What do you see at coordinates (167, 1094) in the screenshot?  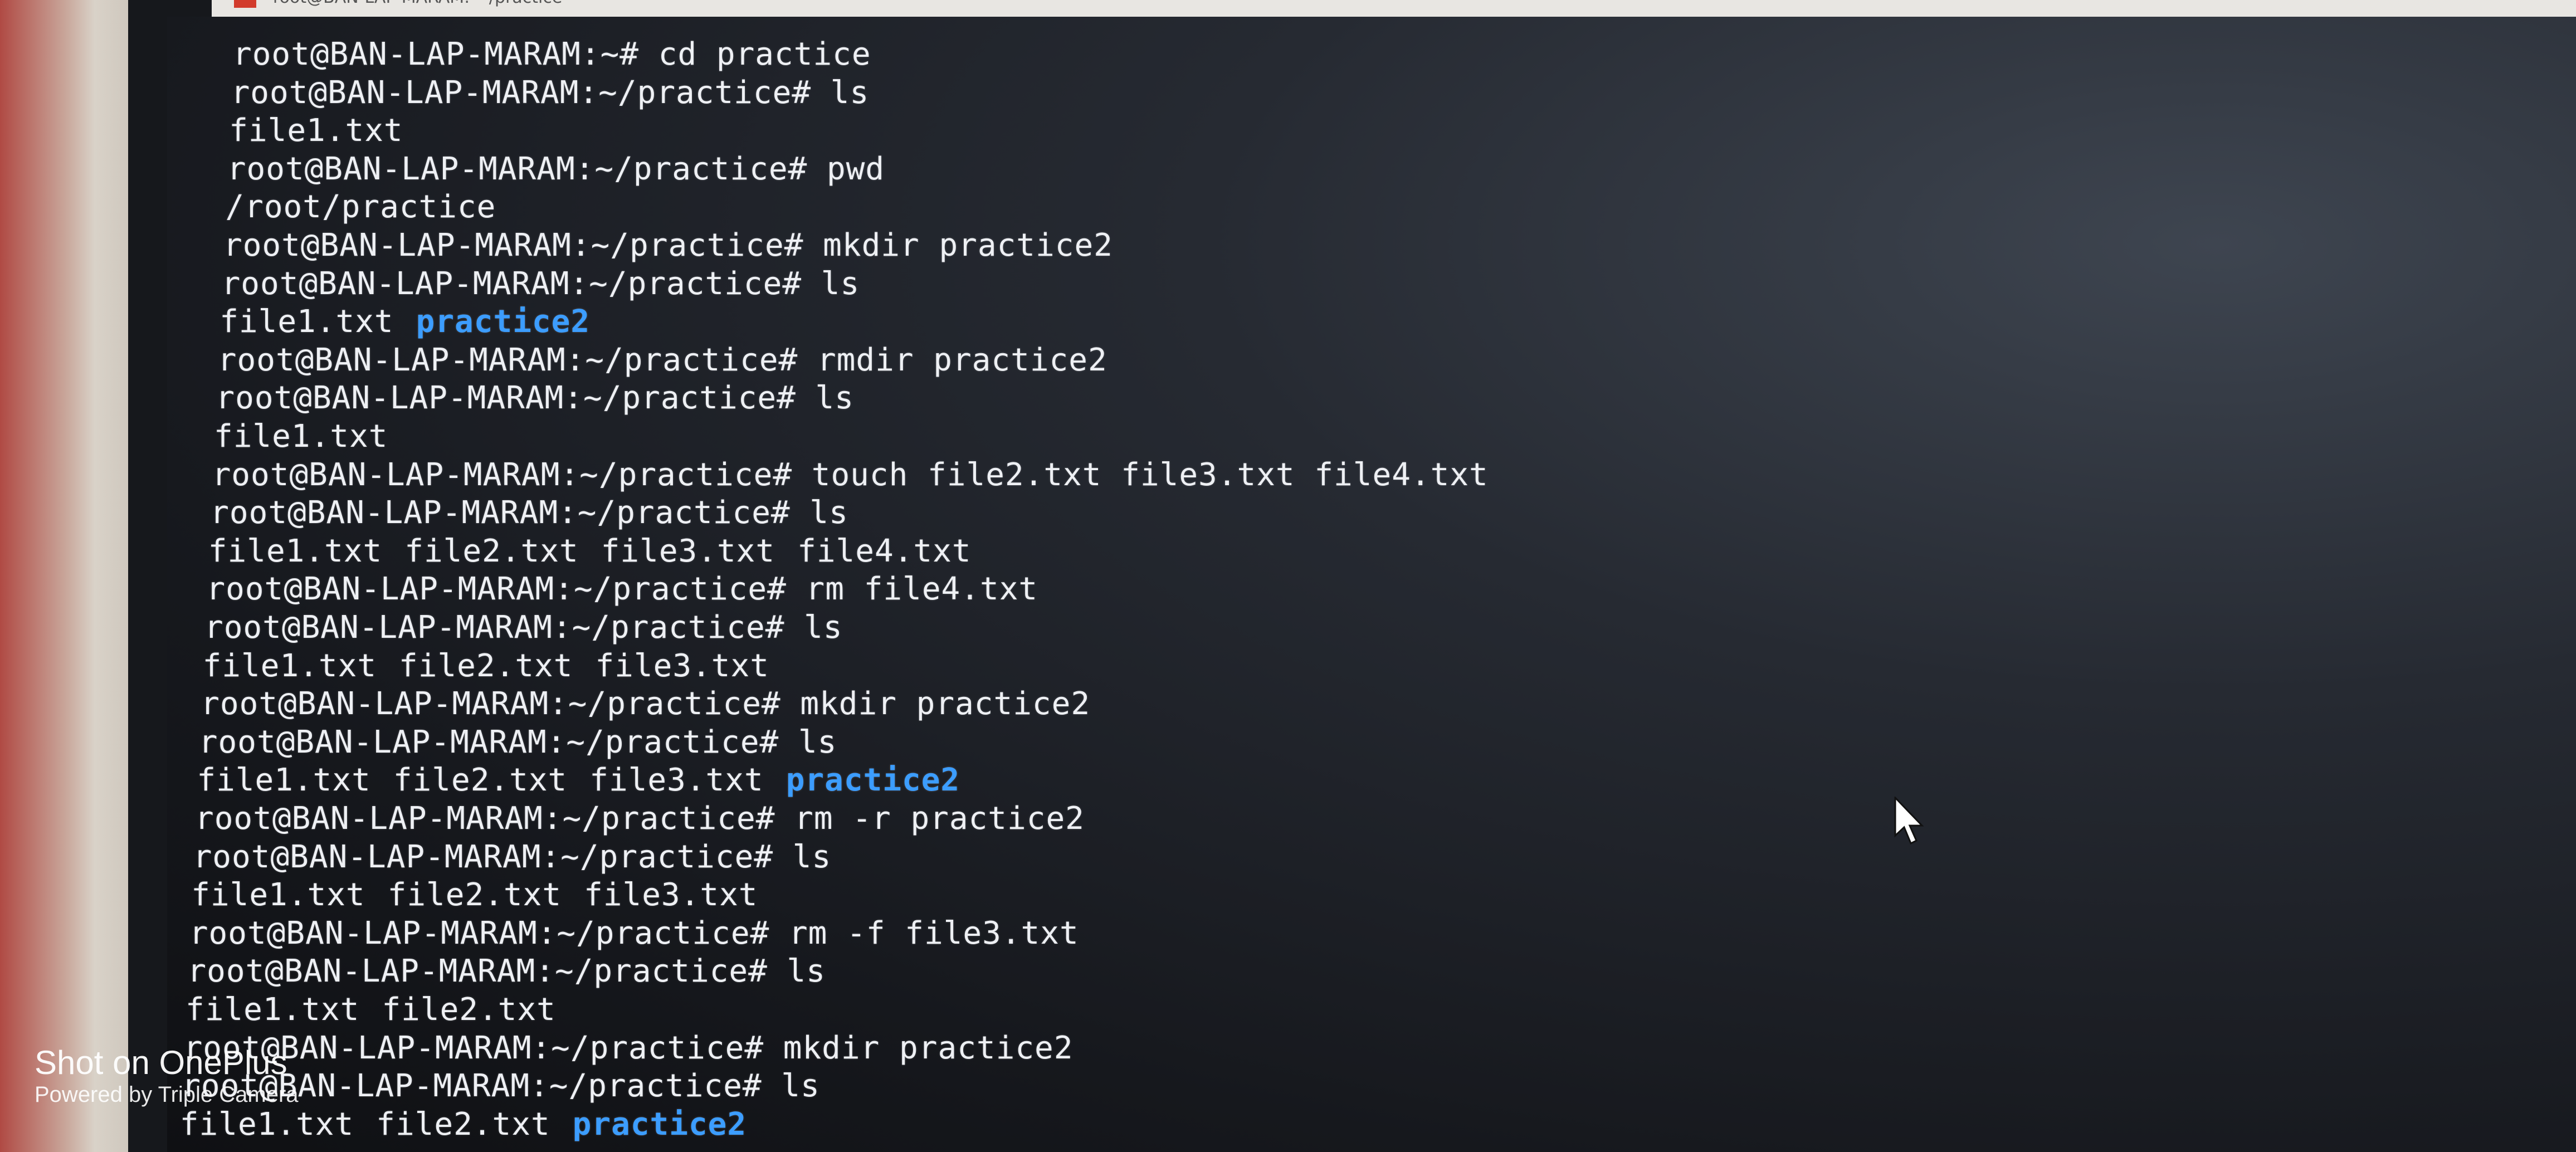 I see `watermark-subtitle: Powered by Triple Camera` at bounding box center [167, 1094].